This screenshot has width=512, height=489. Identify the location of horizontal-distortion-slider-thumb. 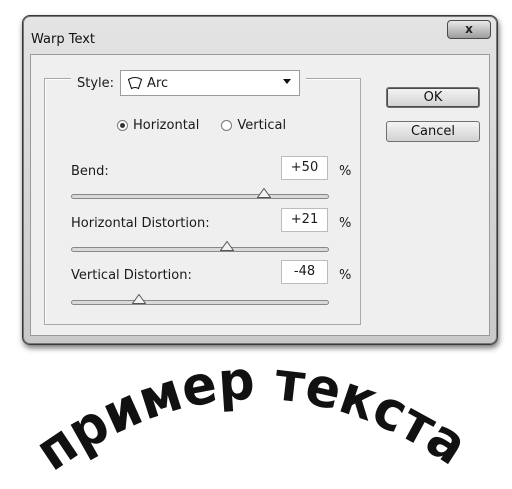
(226, 246).